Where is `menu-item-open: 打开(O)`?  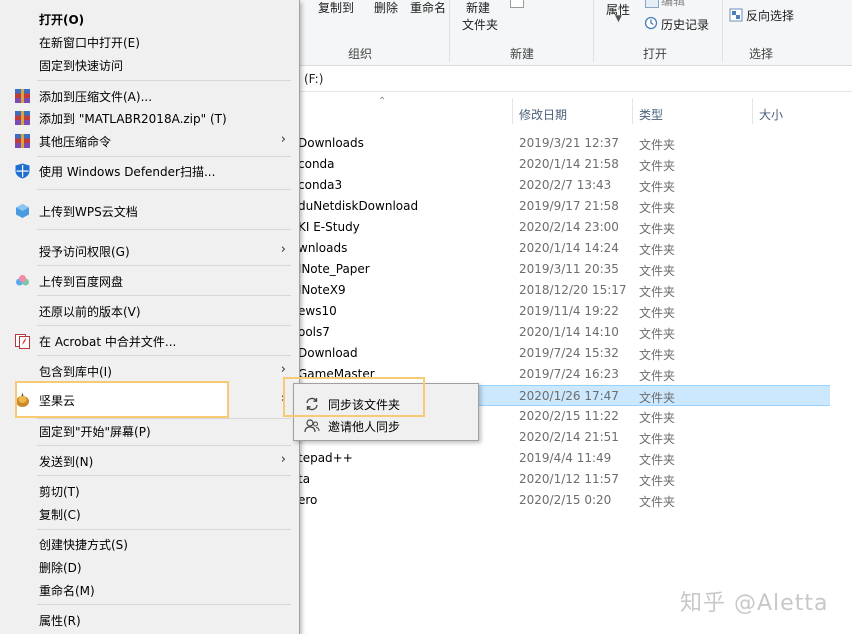 menu-item-open: 打开(O) is located at coordinates (149, 19).